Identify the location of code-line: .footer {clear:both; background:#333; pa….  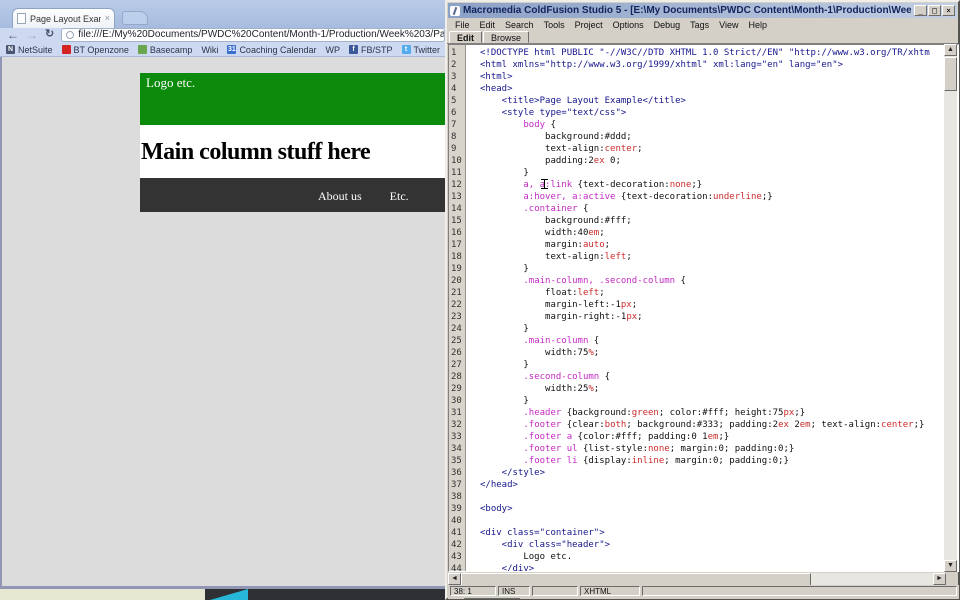
(719, 426).